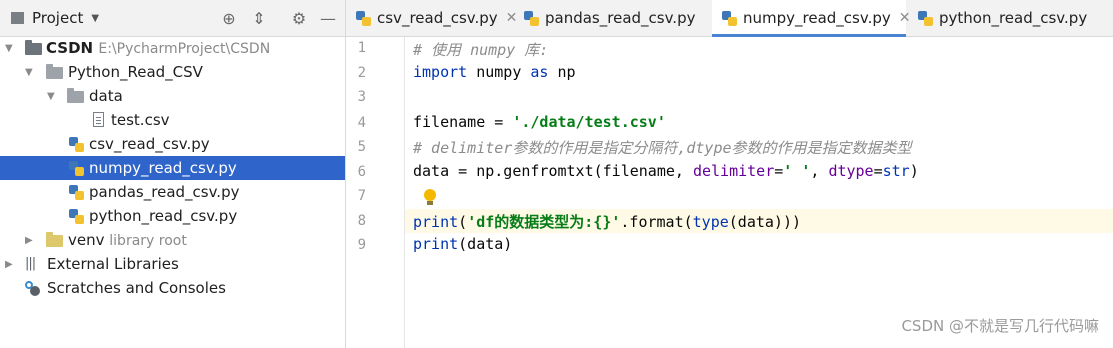 The height and width of the screenshot is (348, 1113). Describe the element at coordinates (485, 244) in the screenshot. I see `identifier: (data)` at that location.